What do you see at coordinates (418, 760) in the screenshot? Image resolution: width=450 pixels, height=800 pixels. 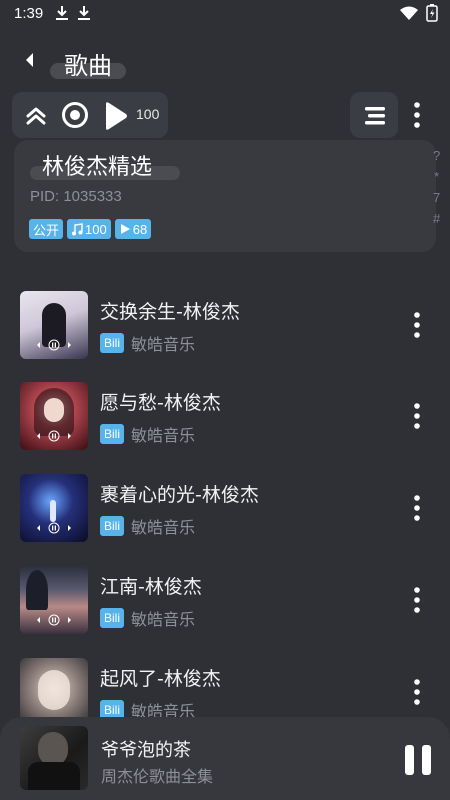 I see `pause-icon` at bounding box center [418, 760].